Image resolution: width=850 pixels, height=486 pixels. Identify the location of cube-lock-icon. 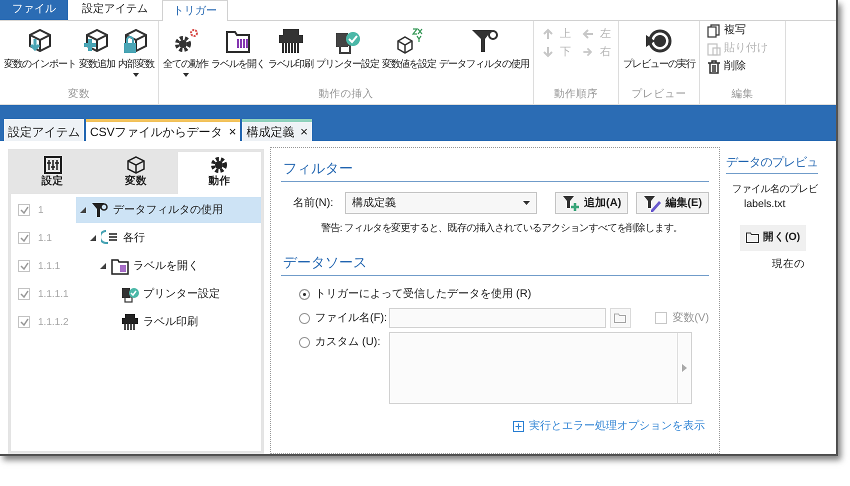
(136, 41).